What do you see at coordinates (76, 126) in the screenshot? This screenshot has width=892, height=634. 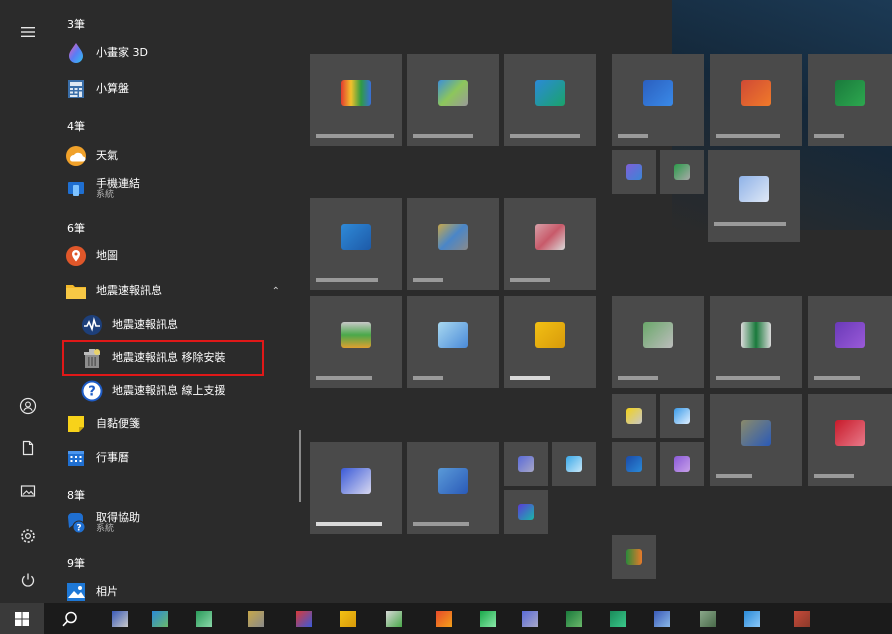 I see `group-header-4: 4筆` at bounding box center [76, 126].